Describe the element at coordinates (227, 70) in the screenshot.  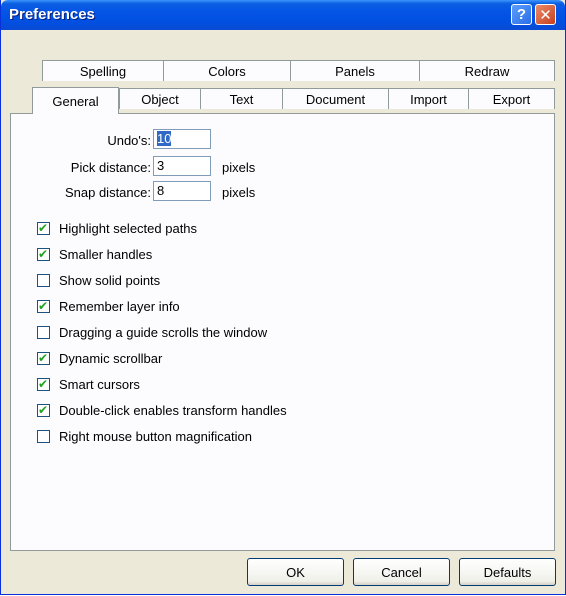
I see `tab-colors: Colors` at that location.